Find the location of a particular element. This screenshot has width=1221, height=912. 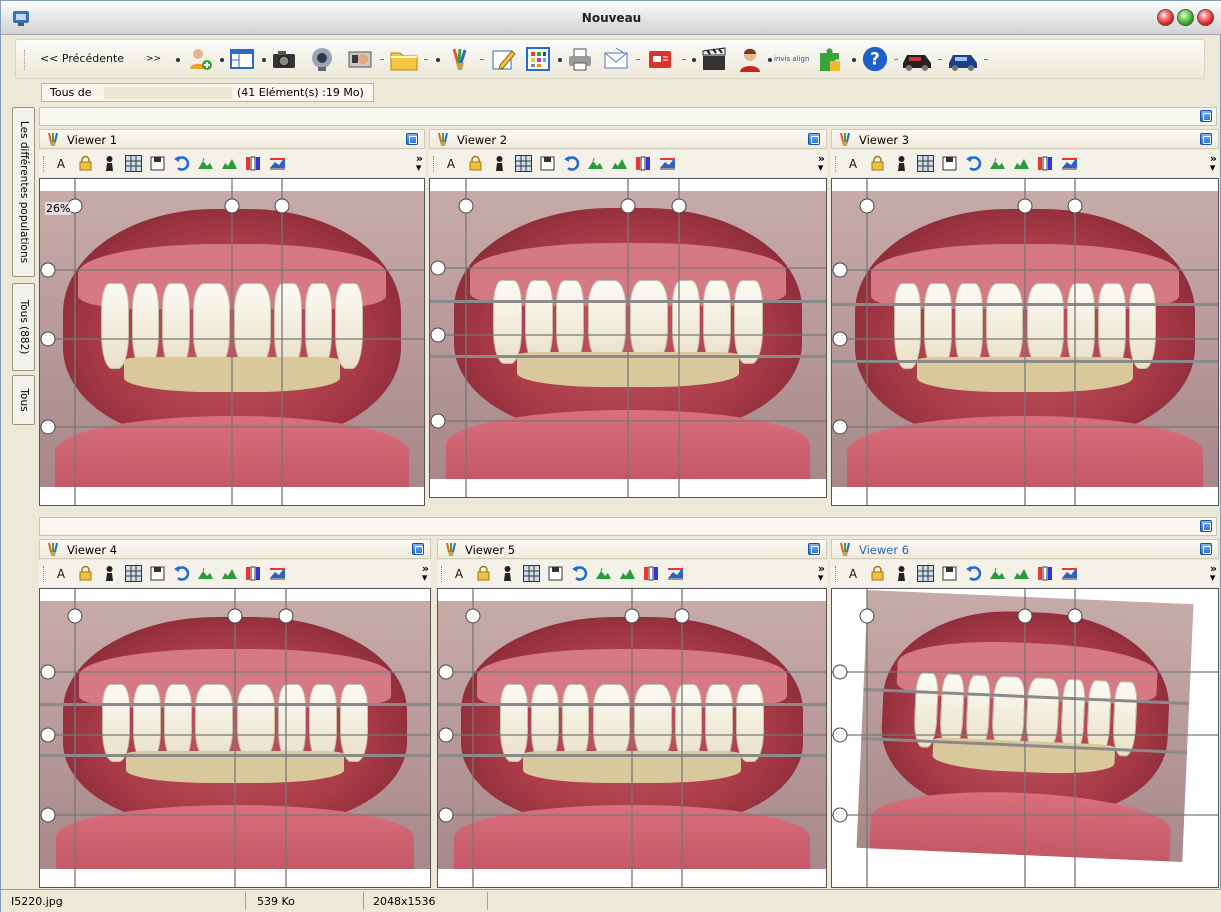

previous-button: << Précédente is located at coordinates (82, 58).